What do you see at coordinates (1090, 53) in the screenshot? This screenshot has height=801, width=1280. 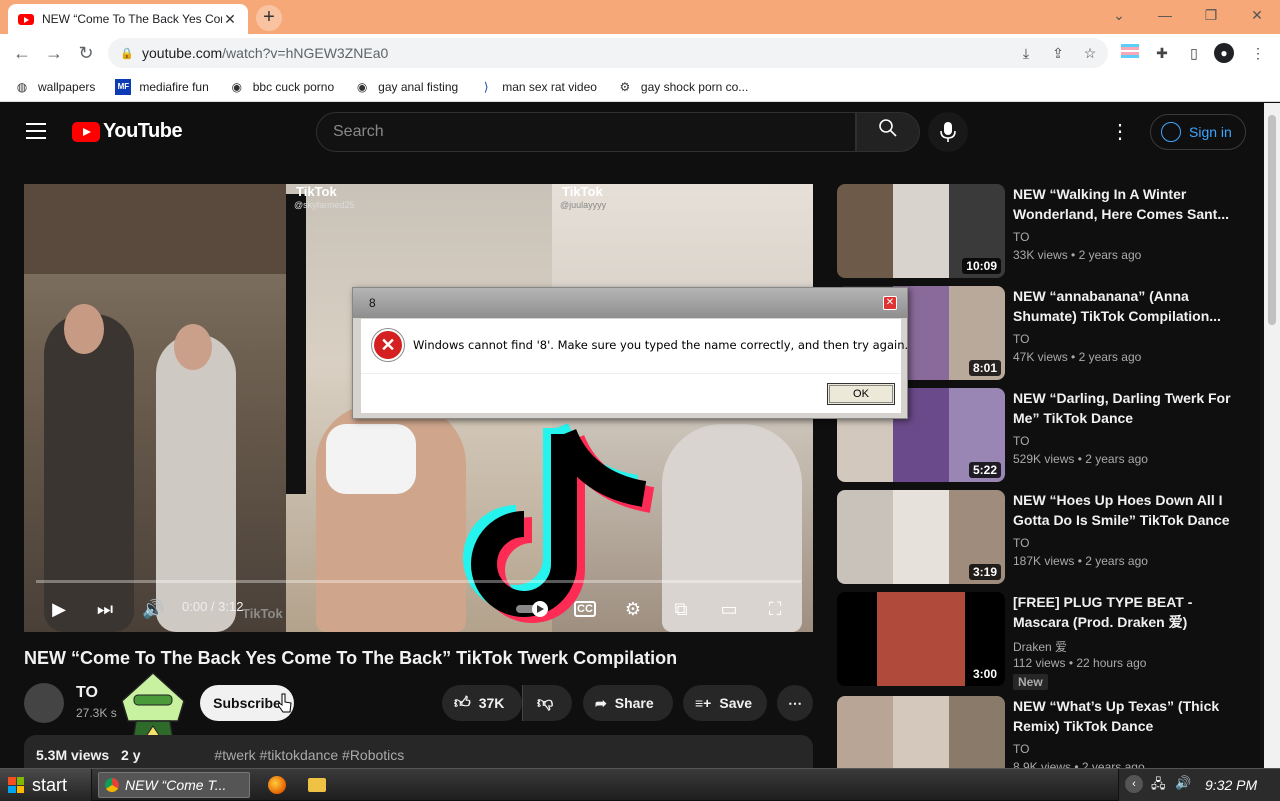 I see `bookmark-star-icon: ☆` at bounding box center [1090, 53].